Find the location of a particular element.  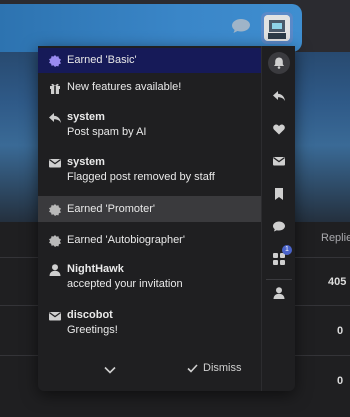

tab-bookmarks is located at coordinates (279, 194).